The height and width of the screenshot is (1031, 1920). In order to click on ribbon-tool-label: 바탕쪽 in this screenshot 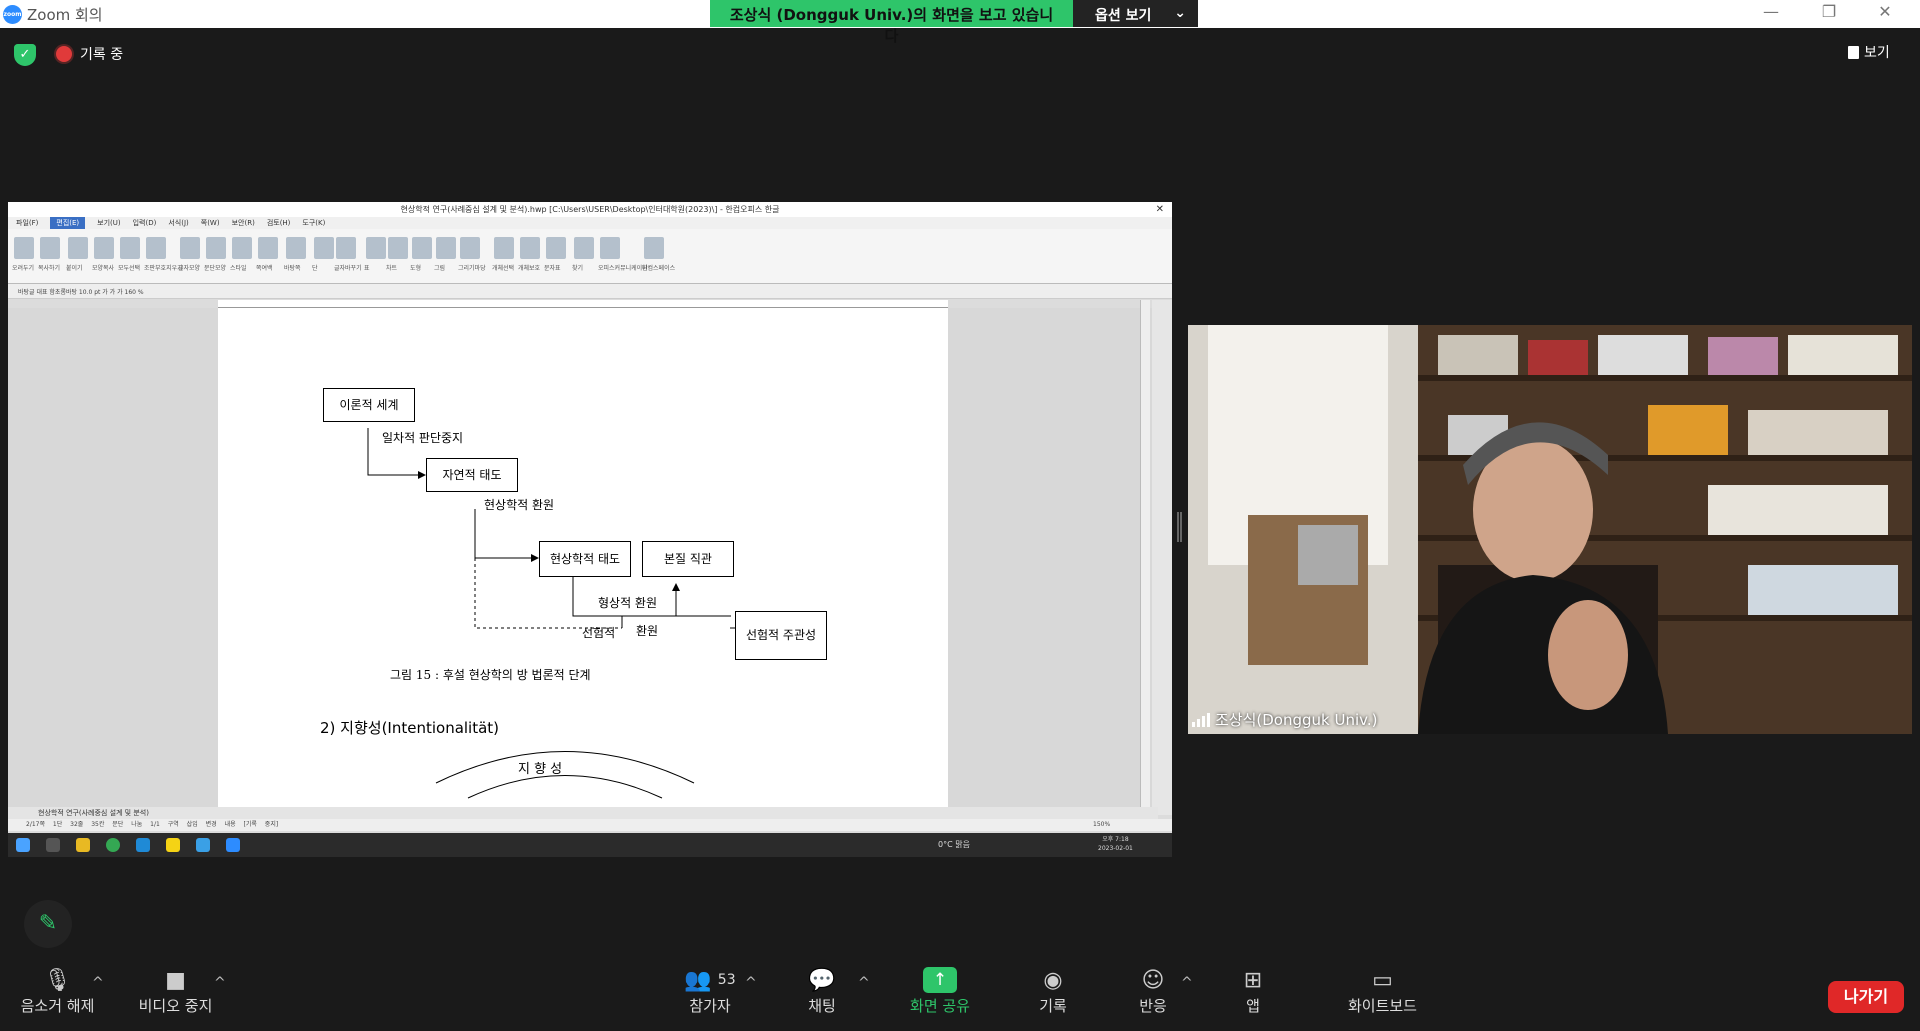, I will do `click(292, 268)`.